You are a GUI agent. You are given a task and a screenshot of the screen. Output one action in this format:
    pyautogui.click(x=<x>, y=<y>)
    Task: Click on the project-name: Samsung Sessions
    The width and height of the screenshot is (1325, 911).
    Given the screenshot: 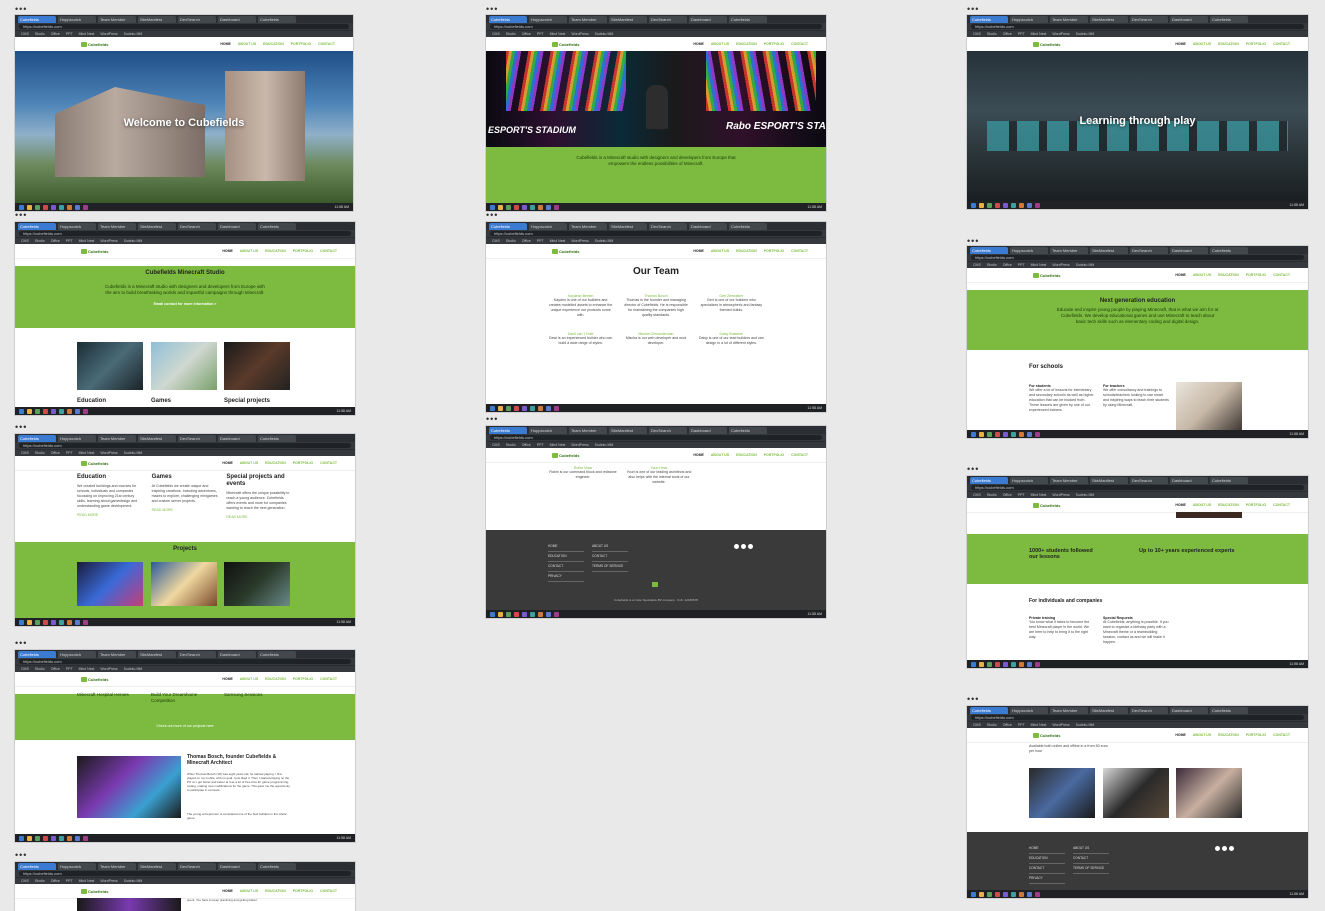 What is the action you would take?
    pyautogui.click(x=259, y=695)
    